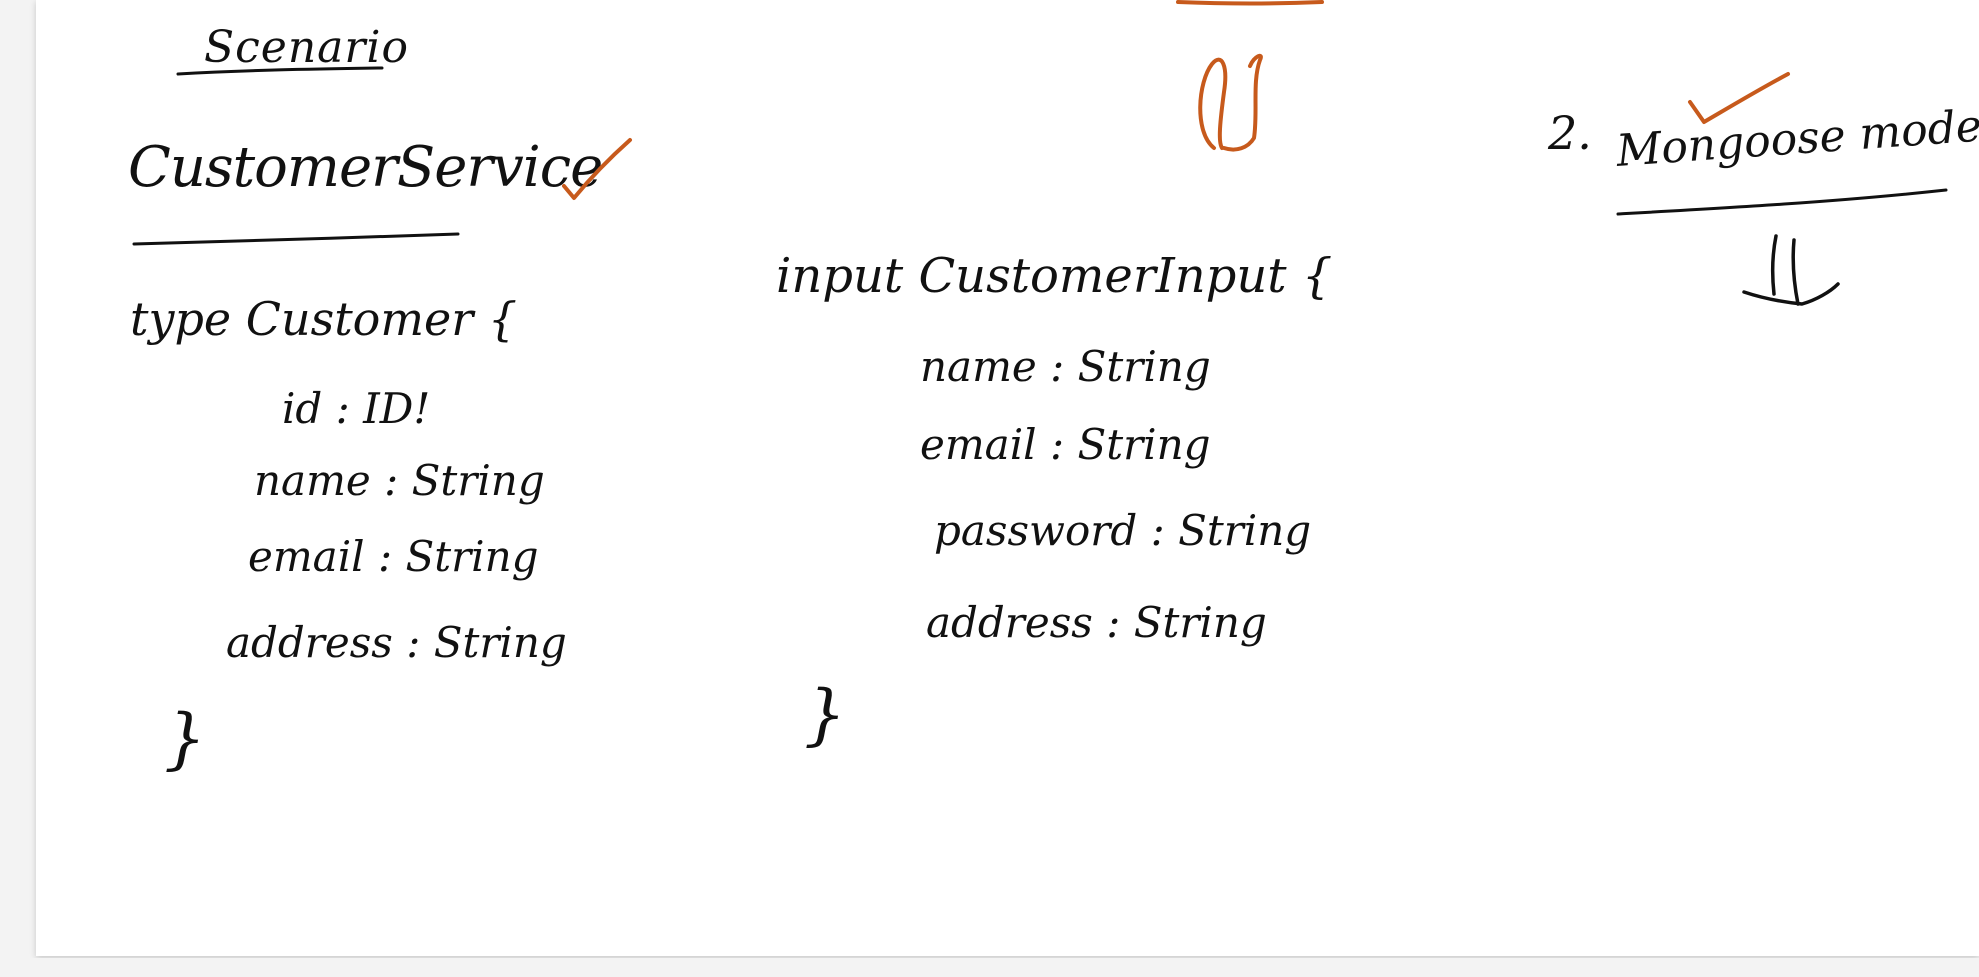 This screenshot has height=977, width=1979. Describe the element at coordinates (393, 556) in the screenshot. I see `customer-field-email: email : String` at that location.